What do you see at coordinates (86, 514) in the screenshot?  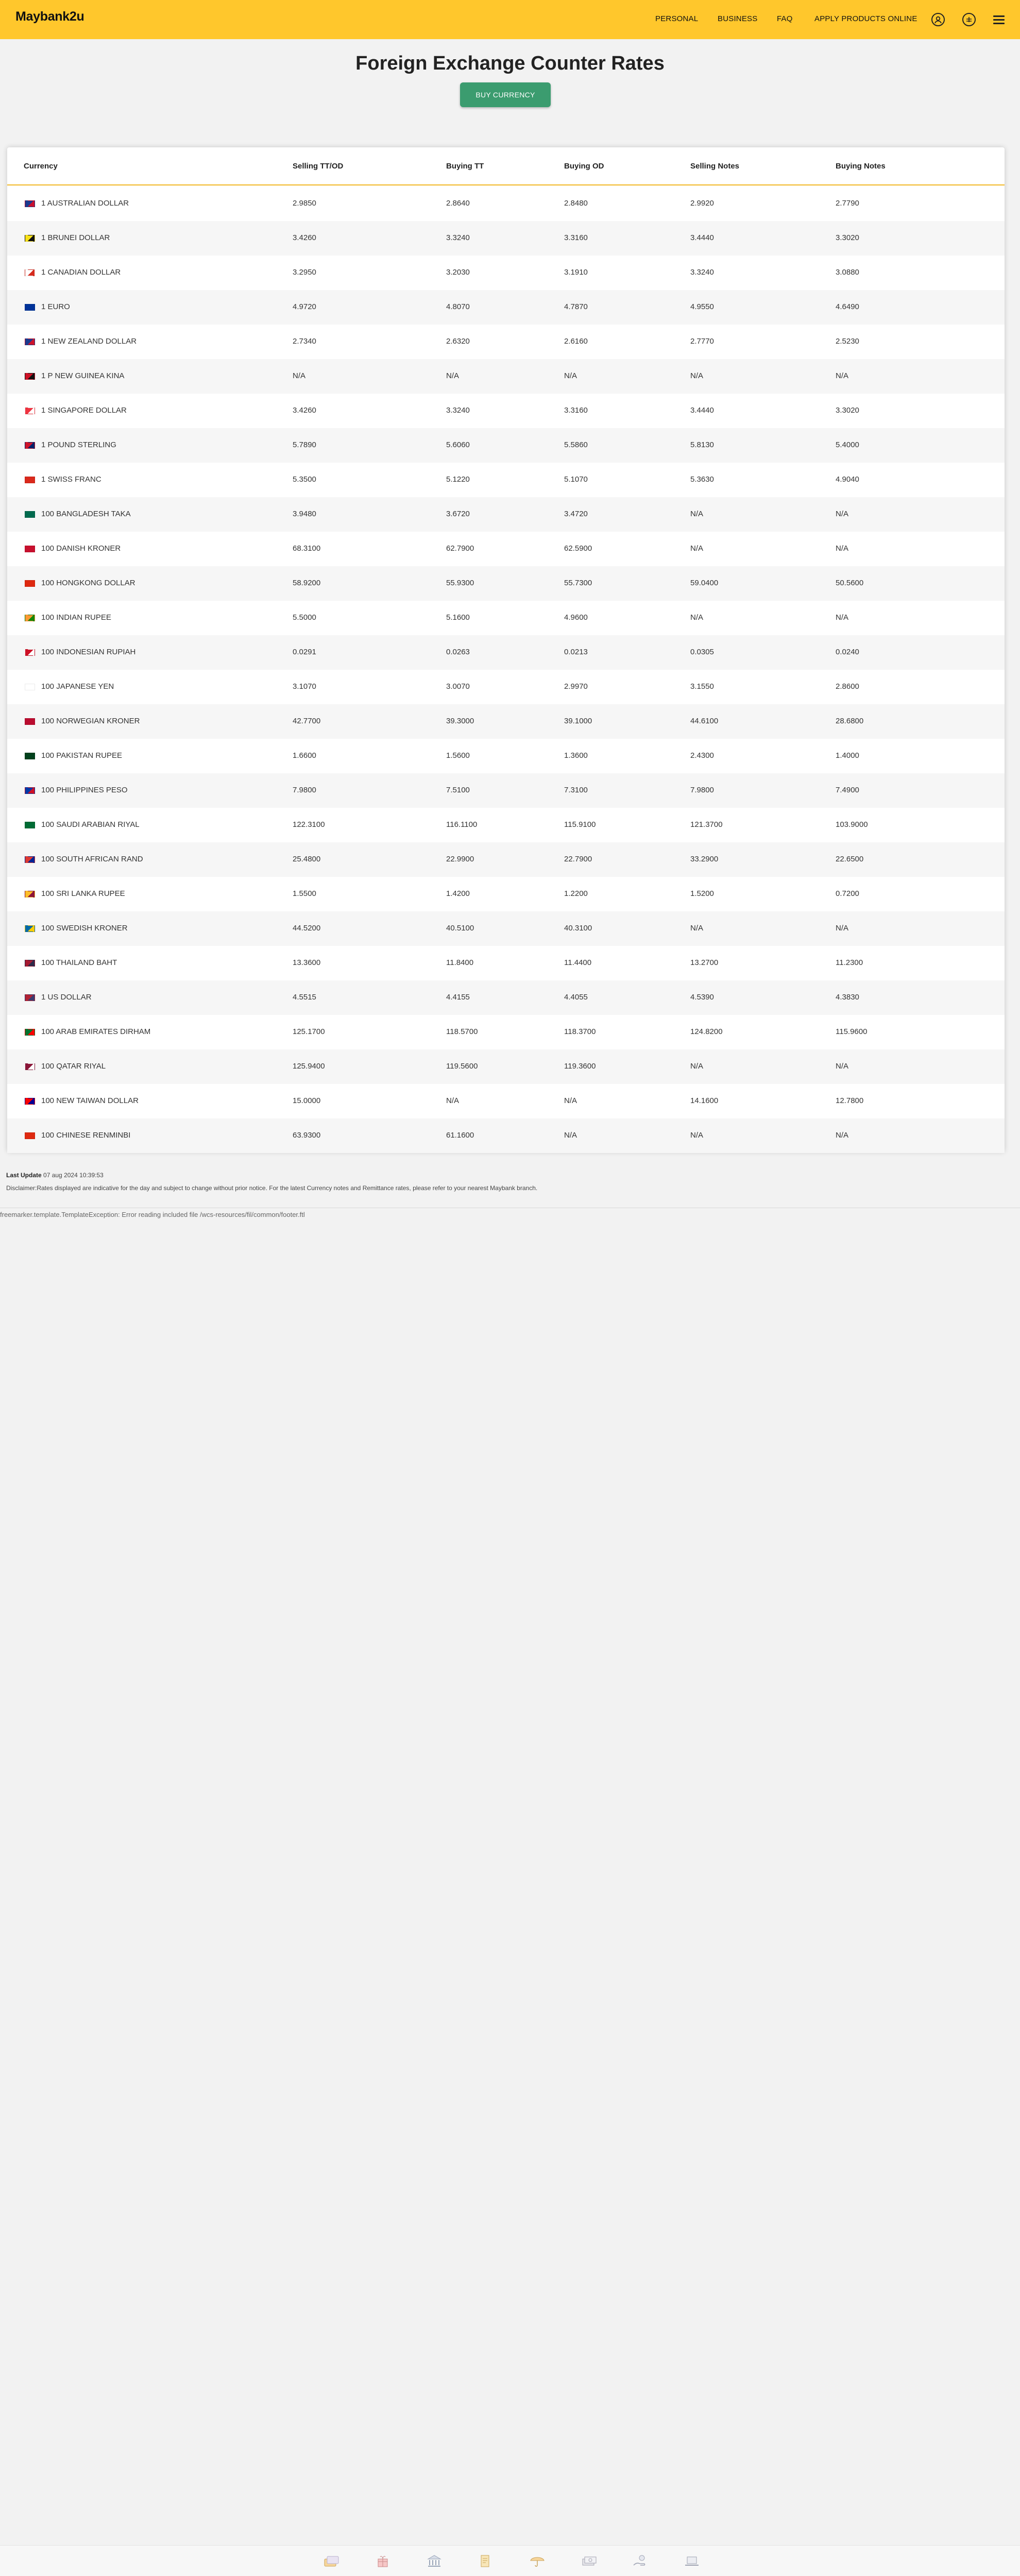 I see `currency-name: 100 BANGLADESH TAKA` at bounding box center [86, 514].